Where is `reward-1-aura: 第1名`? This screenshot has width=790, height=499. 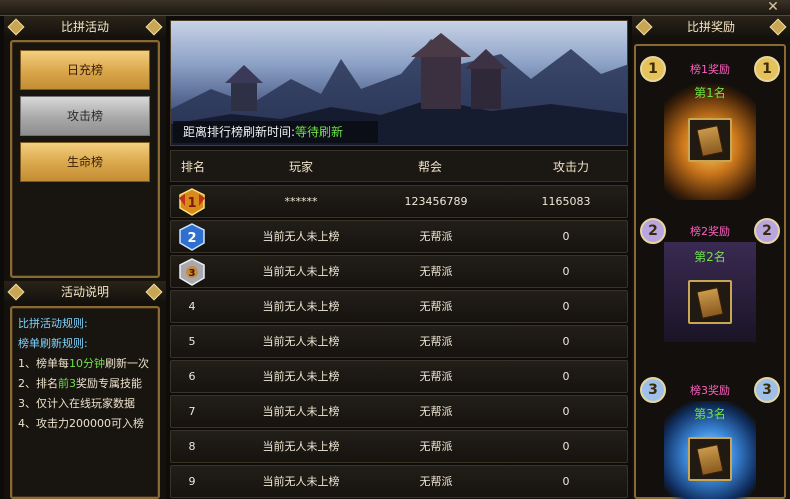
reward-1-aura: 第1名 is located at coordinates (710, 140).